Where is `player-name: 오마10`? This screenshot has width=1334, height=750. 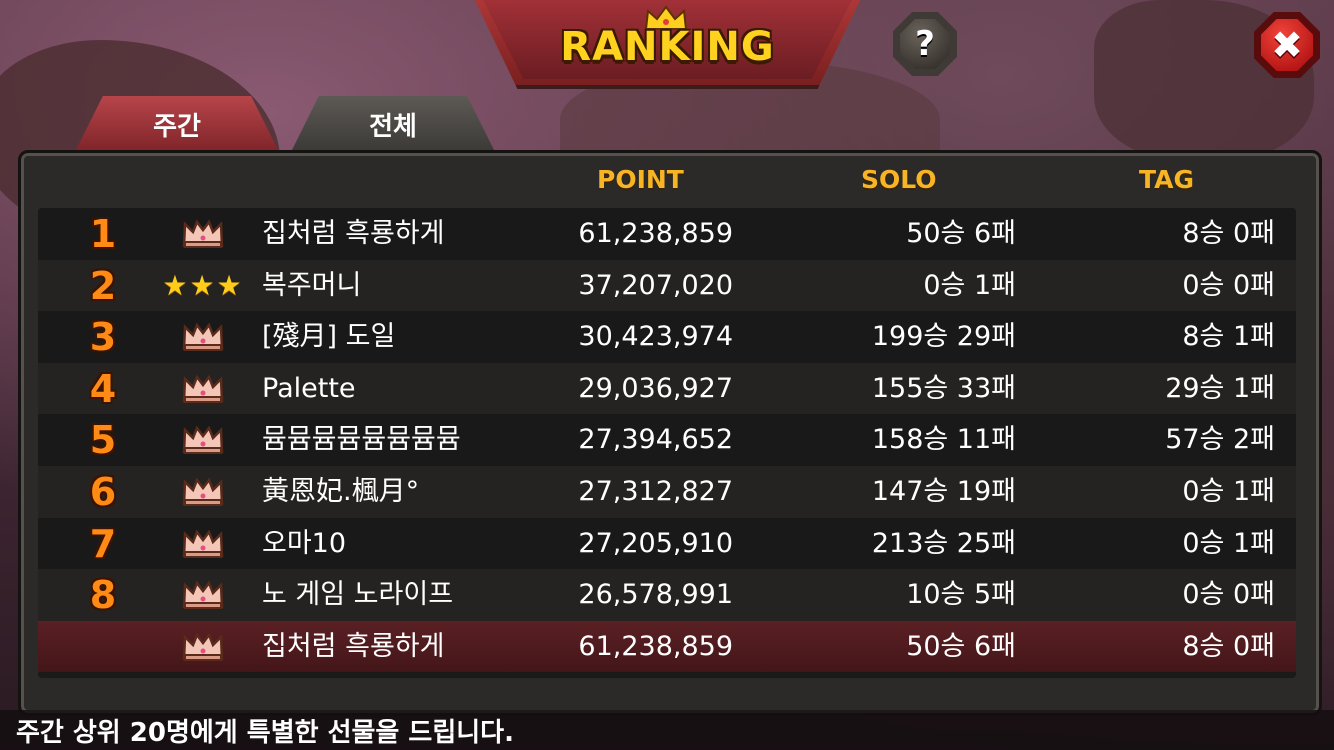
player-name: 오마10 is located at coordinates (304, 543).